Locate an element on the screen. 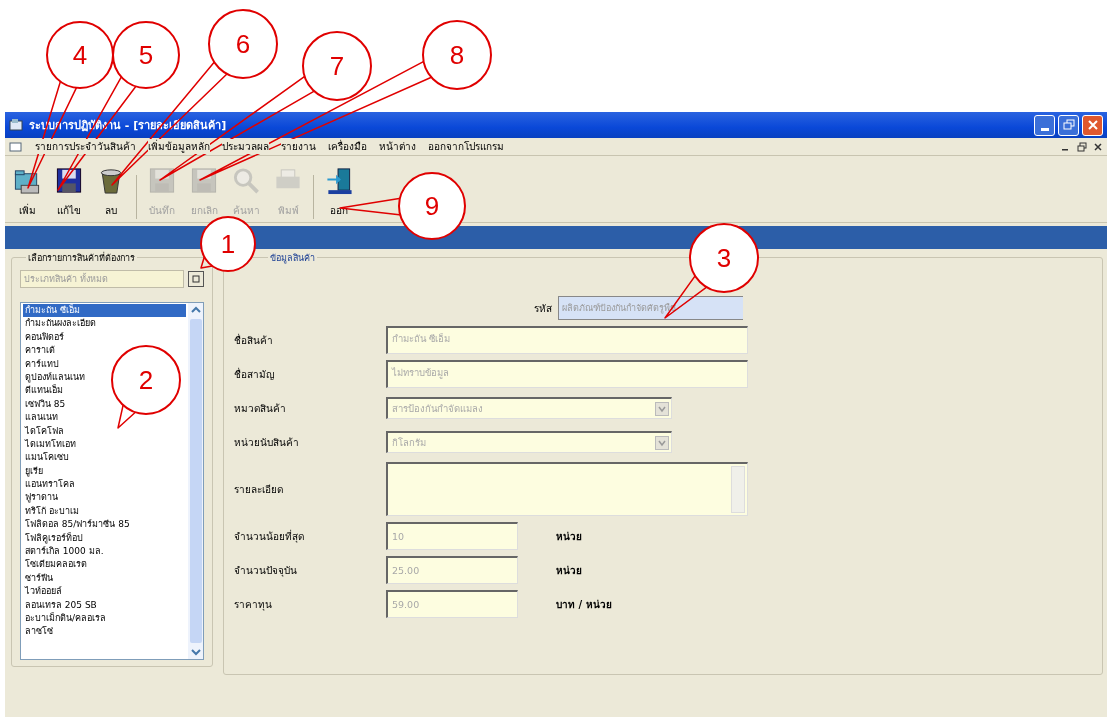 This screenshot has width=1107, height=717. list-item: โซเดียมคลอเรต is located at coordinates (56, 565).